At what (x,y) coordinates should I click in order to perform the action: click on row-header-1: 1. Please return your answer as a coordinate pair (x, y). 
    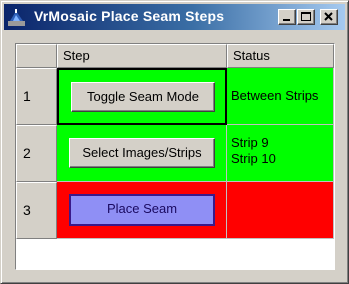
    Looking at the image, I should click on (36, 96).